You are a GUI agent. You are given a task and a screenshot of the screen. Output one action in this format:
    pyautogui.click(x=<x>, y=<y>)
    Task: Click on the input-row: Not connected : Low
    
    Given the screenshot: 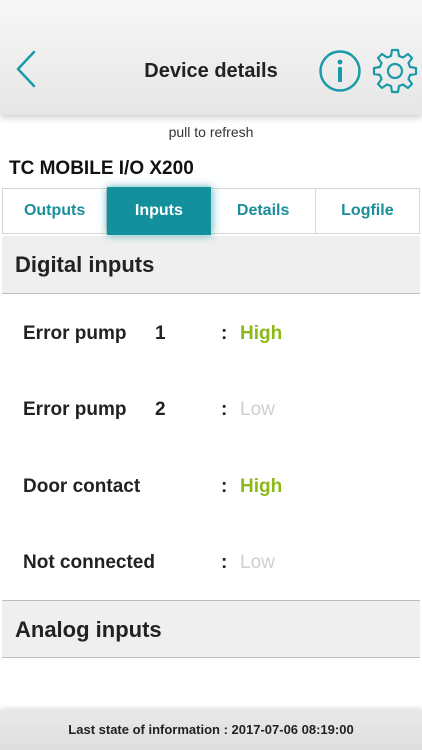 What is the action you would take?
    pyautogui.click(x=211, y=564)
    